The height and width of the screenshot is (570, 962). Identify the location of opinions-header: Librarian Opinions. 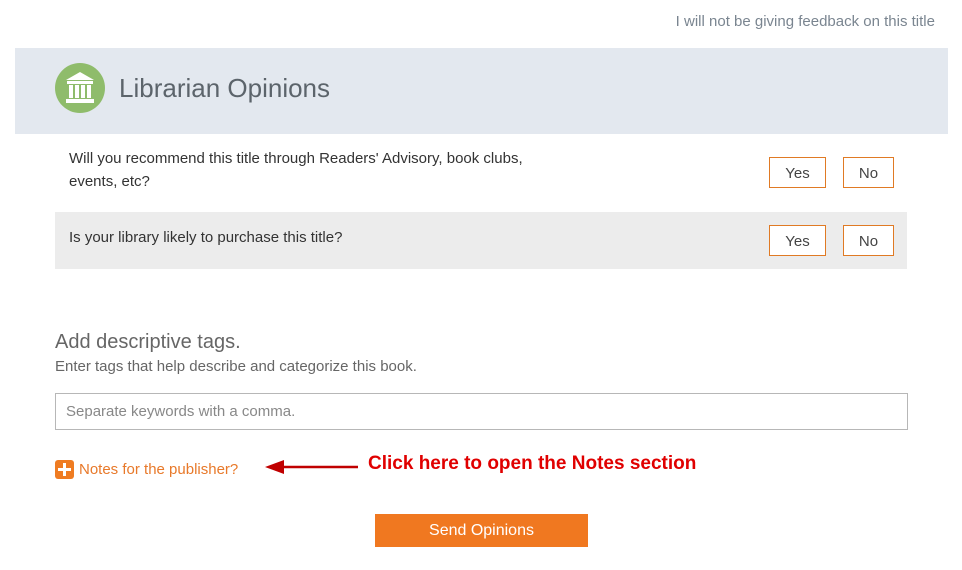
(481, 91).